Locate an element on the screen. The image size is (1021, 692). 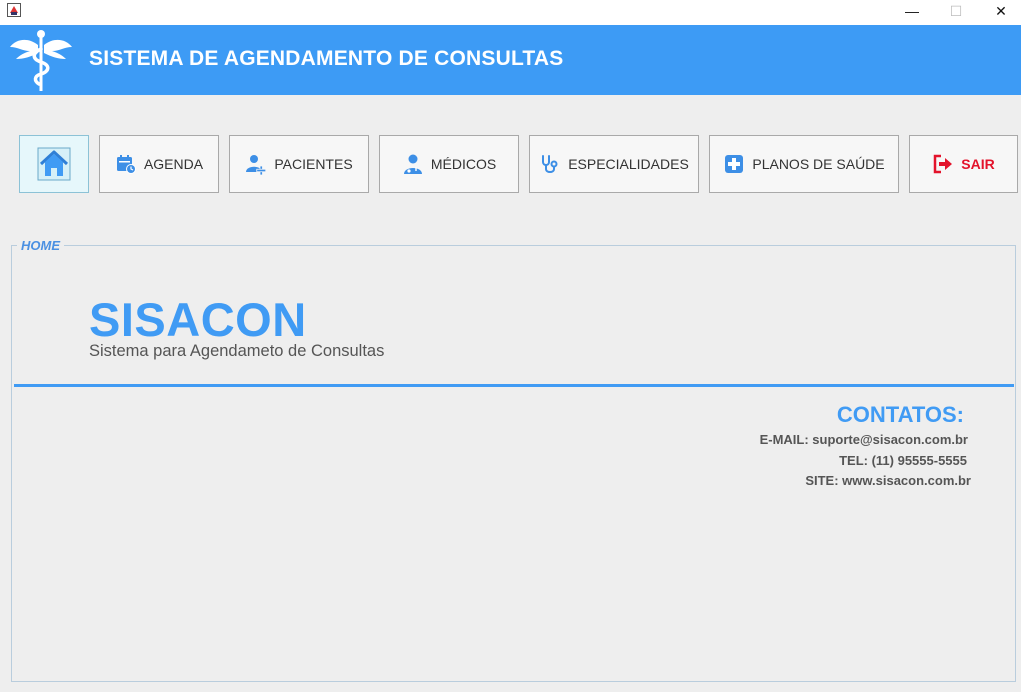
contacts-title: CONTATOS: is located at coordinates (900, 414).